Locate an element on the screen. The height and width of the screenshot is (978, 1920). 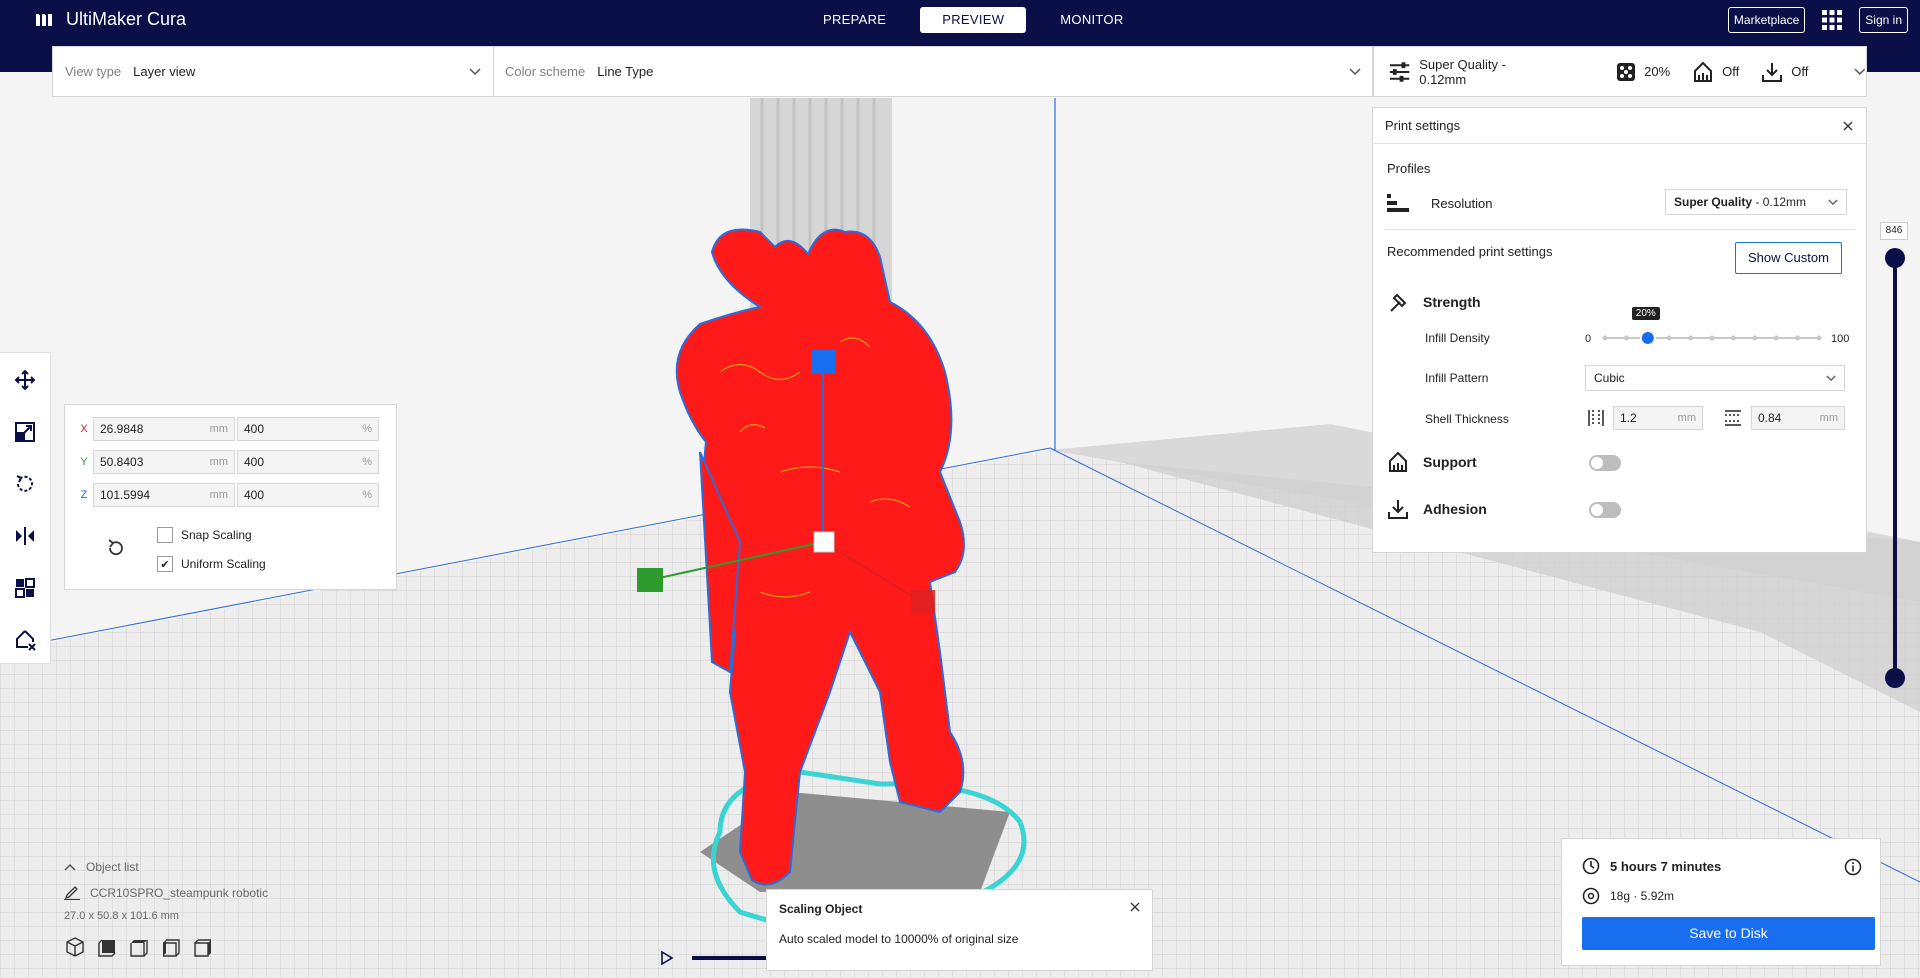
wall-thickness-value: 1.2 is located at coordinates (1628, 418).